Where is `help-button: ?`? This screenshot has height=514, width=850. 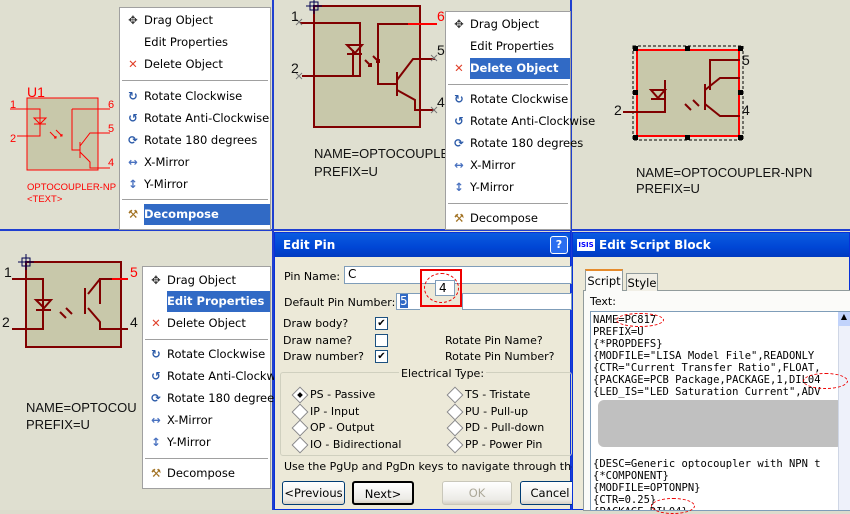 help-button: ? is located at coordinates (559, 245).